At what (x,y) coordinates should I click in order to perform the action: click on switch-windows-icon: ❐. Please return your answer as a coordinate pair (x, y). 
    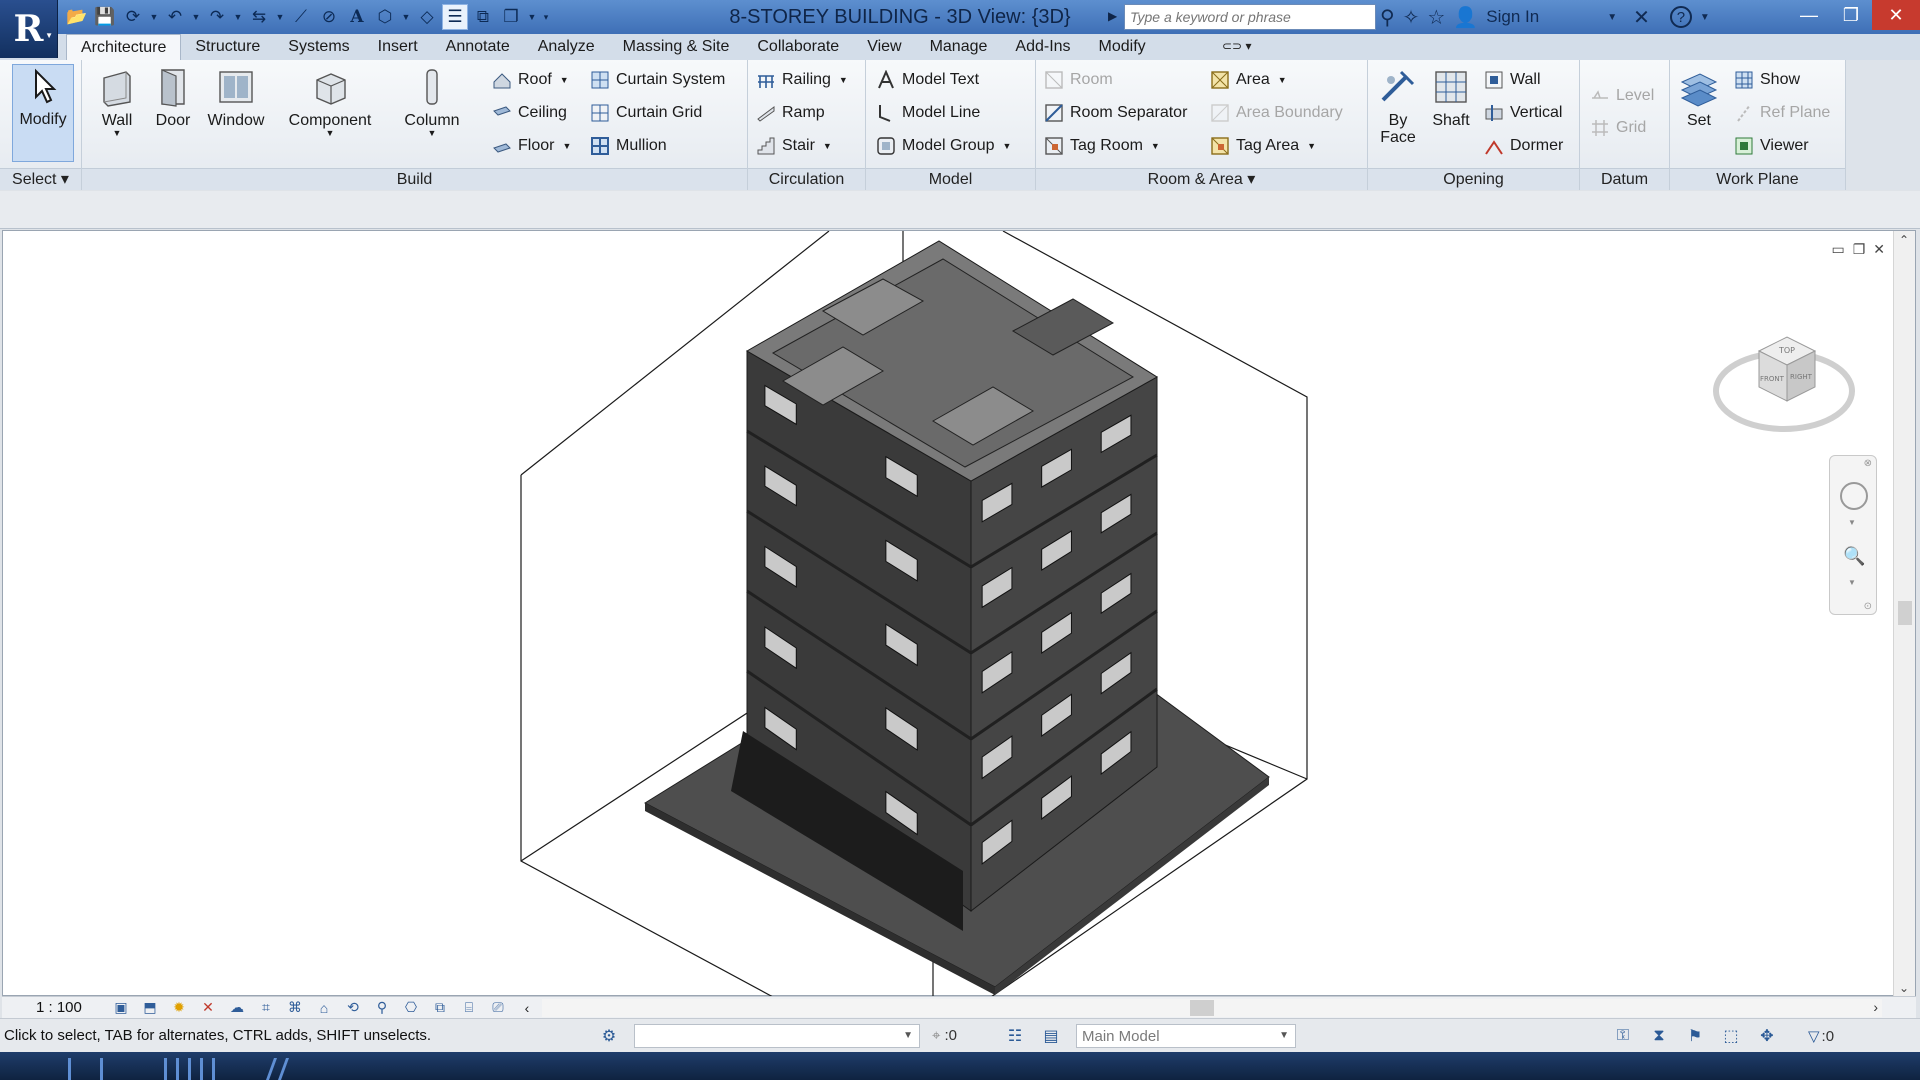
    Looking at the image, I should click on (511, 17).